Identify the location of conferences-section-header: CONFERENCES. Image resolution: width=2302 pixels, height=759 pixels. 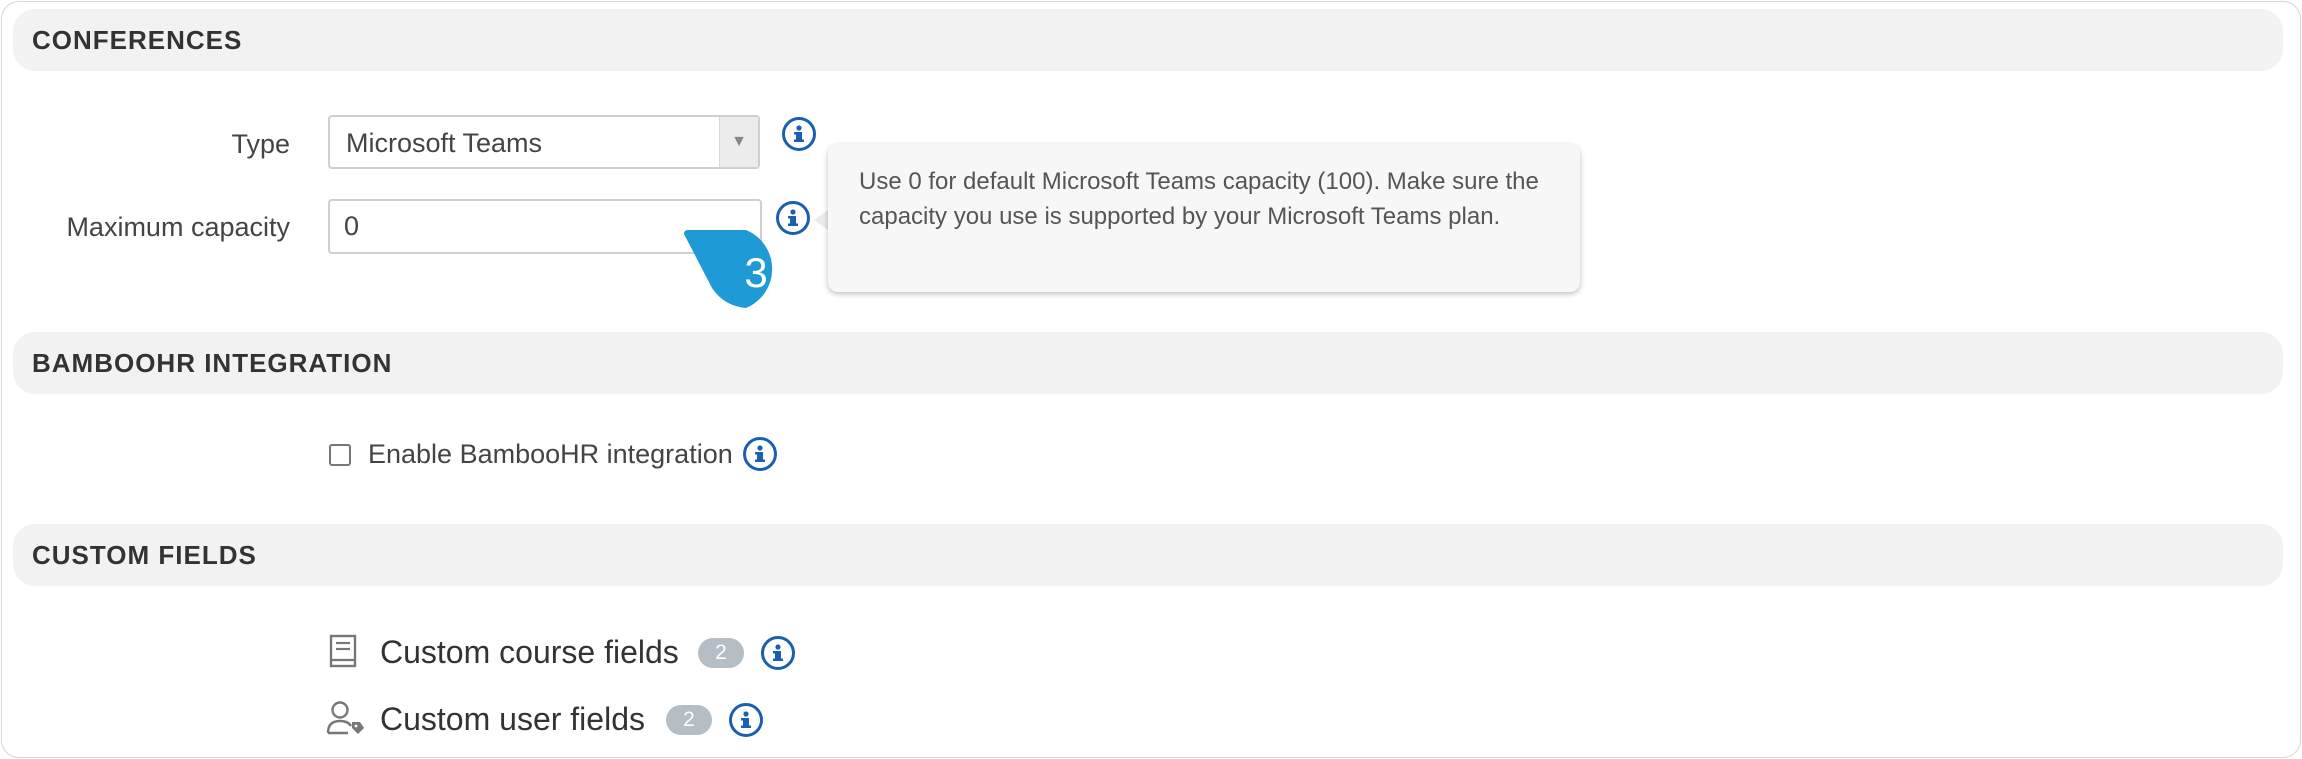
(1148, 40).